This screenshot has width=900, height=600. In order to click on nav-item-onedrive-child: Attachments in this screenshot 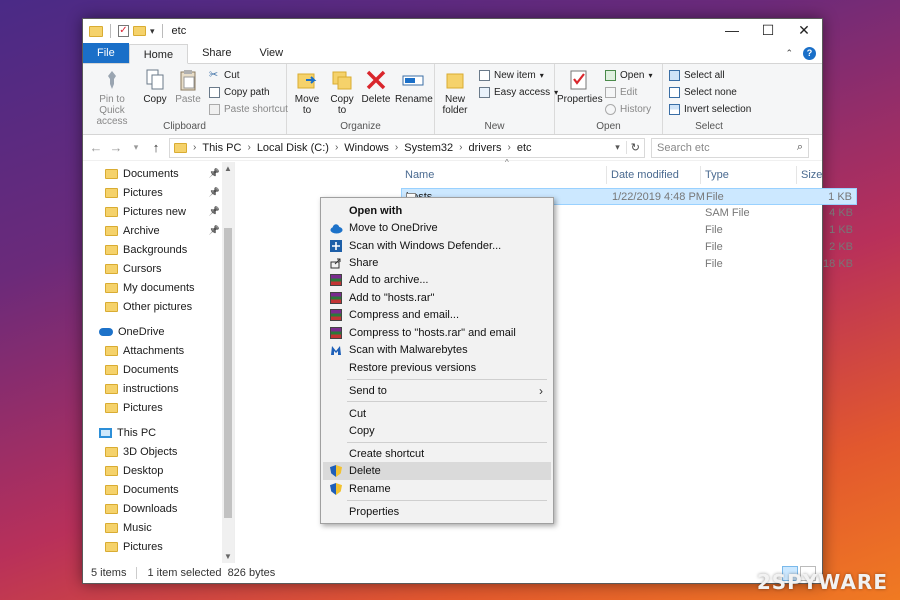, I will do `click(152, 350)`.